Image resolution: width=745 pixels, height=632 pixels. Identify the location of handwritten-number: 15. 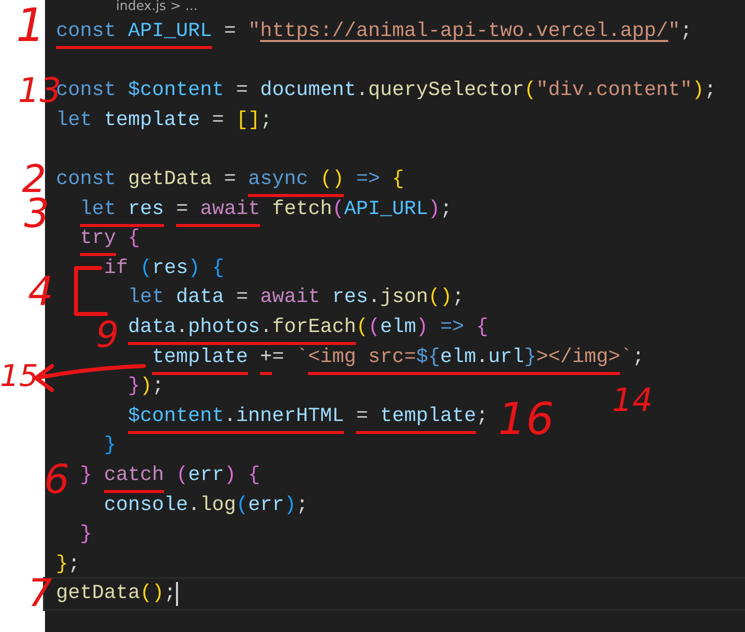
(19, 377).